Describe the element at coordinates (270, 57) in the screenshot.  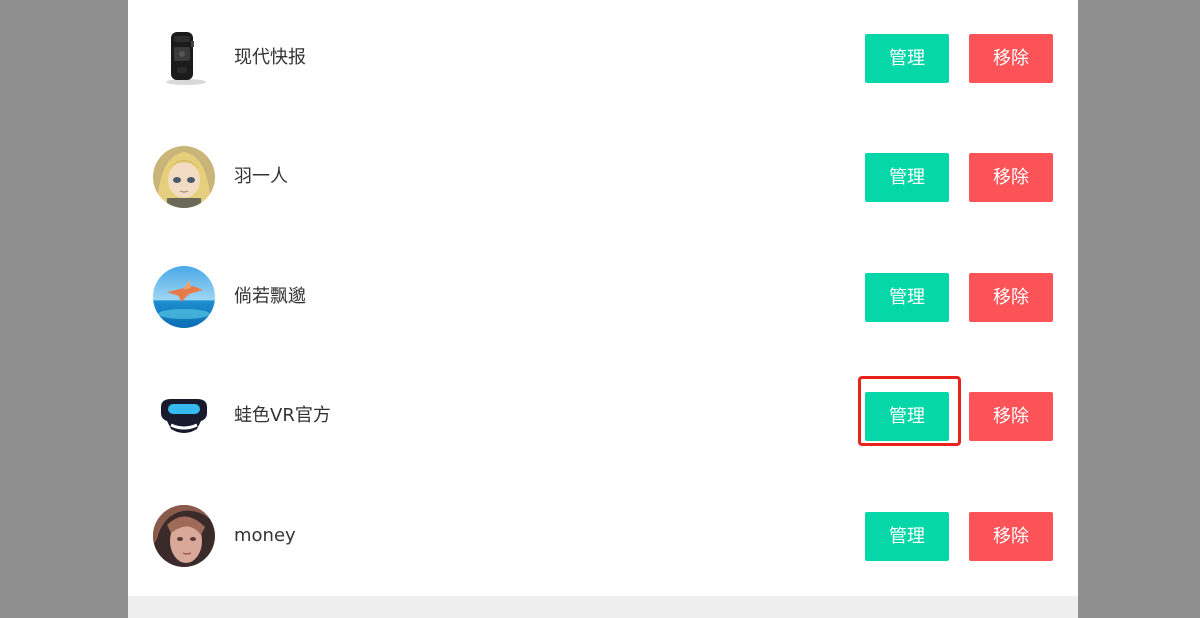
I see `account-name: 现代快报` at that location.